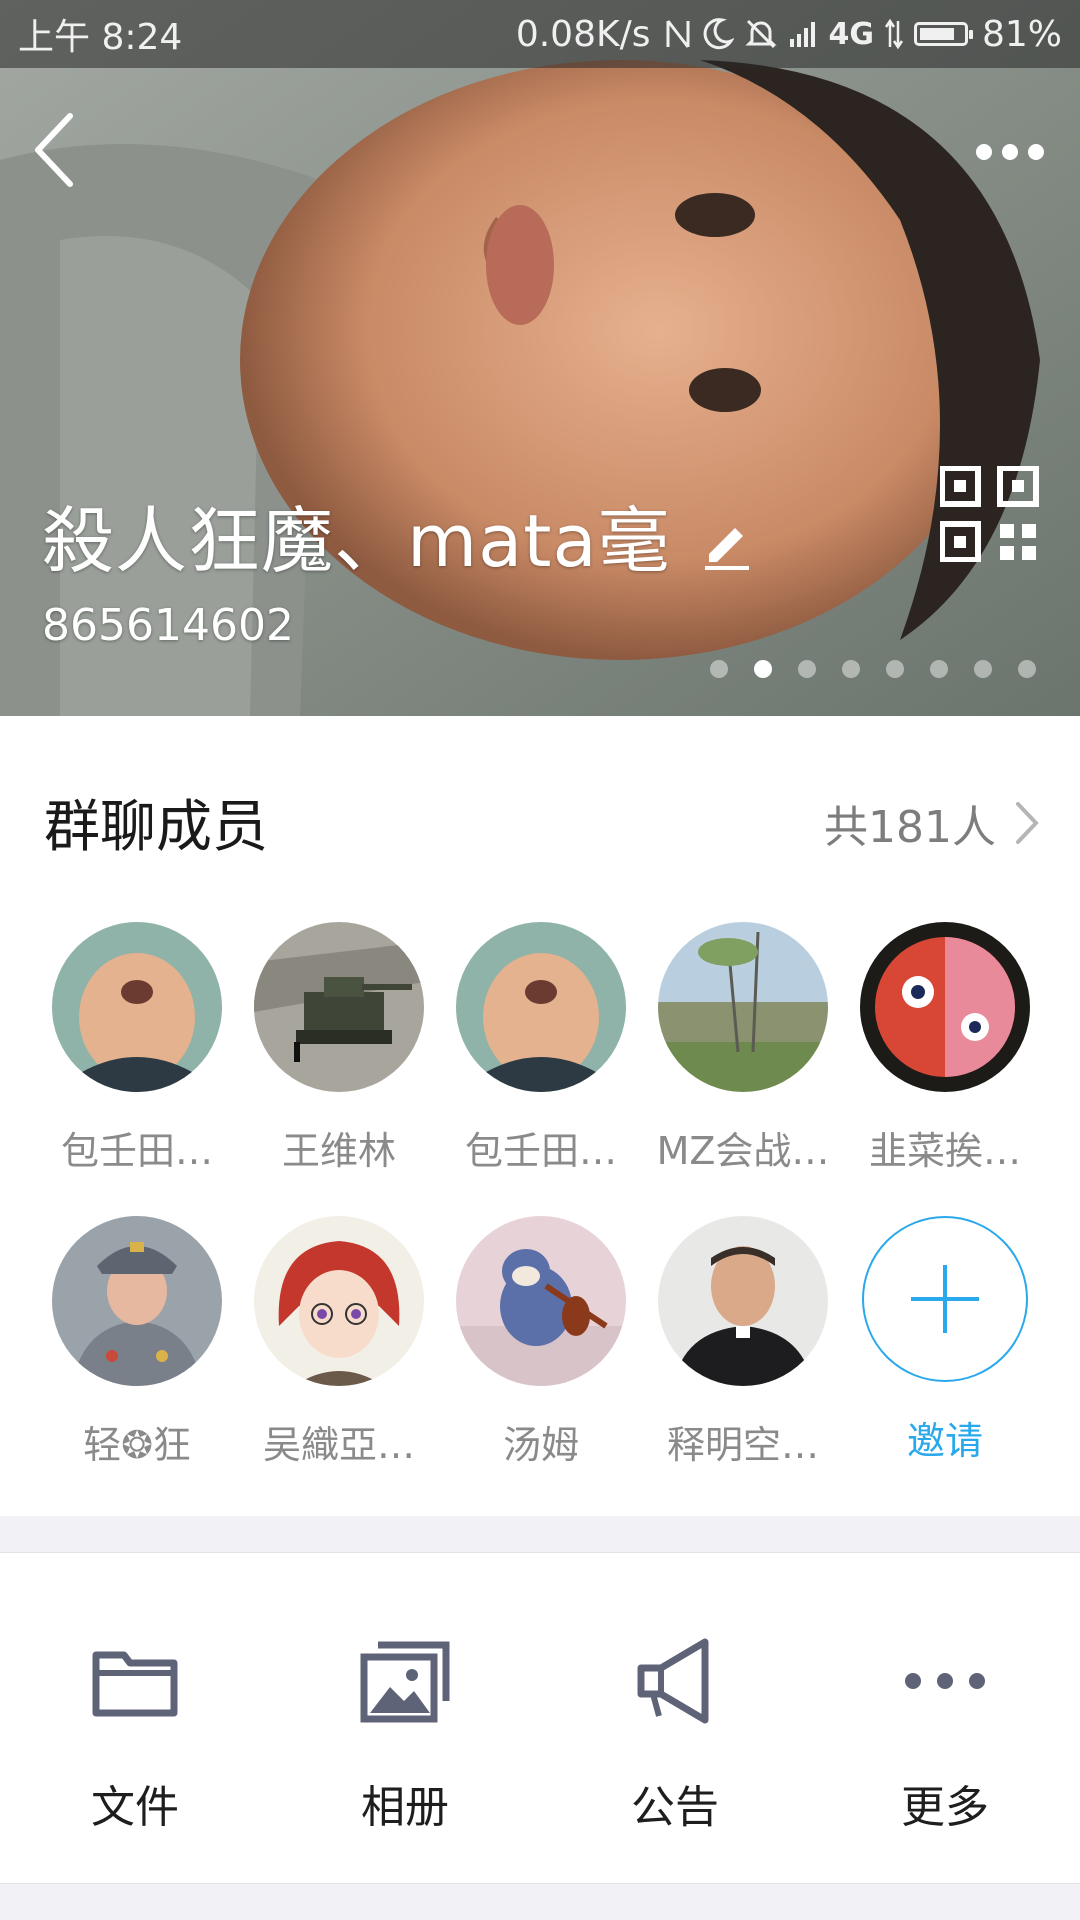 This screenshot has width=1080, height=1920. What do you see at coordinates (100, 37) in the screenshot?
I see `status-time: 上午 8:24` at bounding box center [100, 37].